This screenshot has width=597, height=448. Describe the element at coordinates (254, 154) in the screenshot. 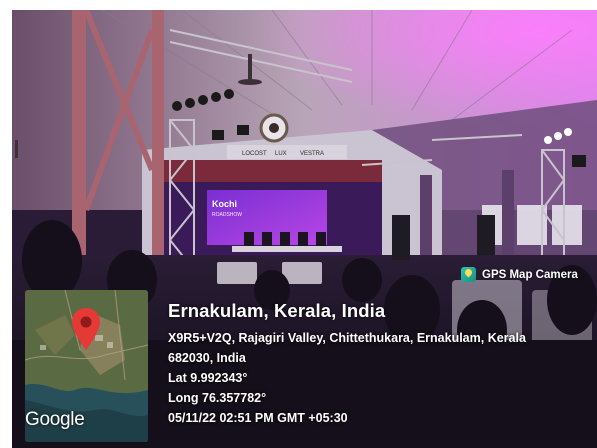

I see `banner-text-left: LOCOST` at that location.